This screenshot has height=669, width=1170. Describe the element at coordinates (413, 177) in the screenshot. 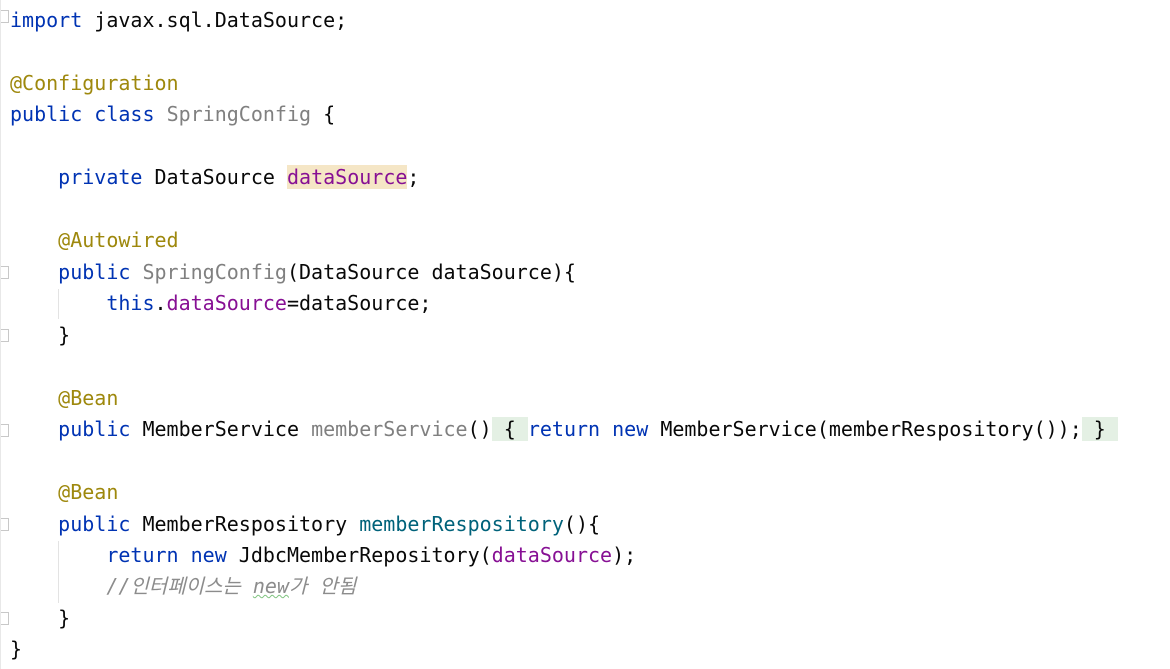

I see `code-text: ;` at that location.